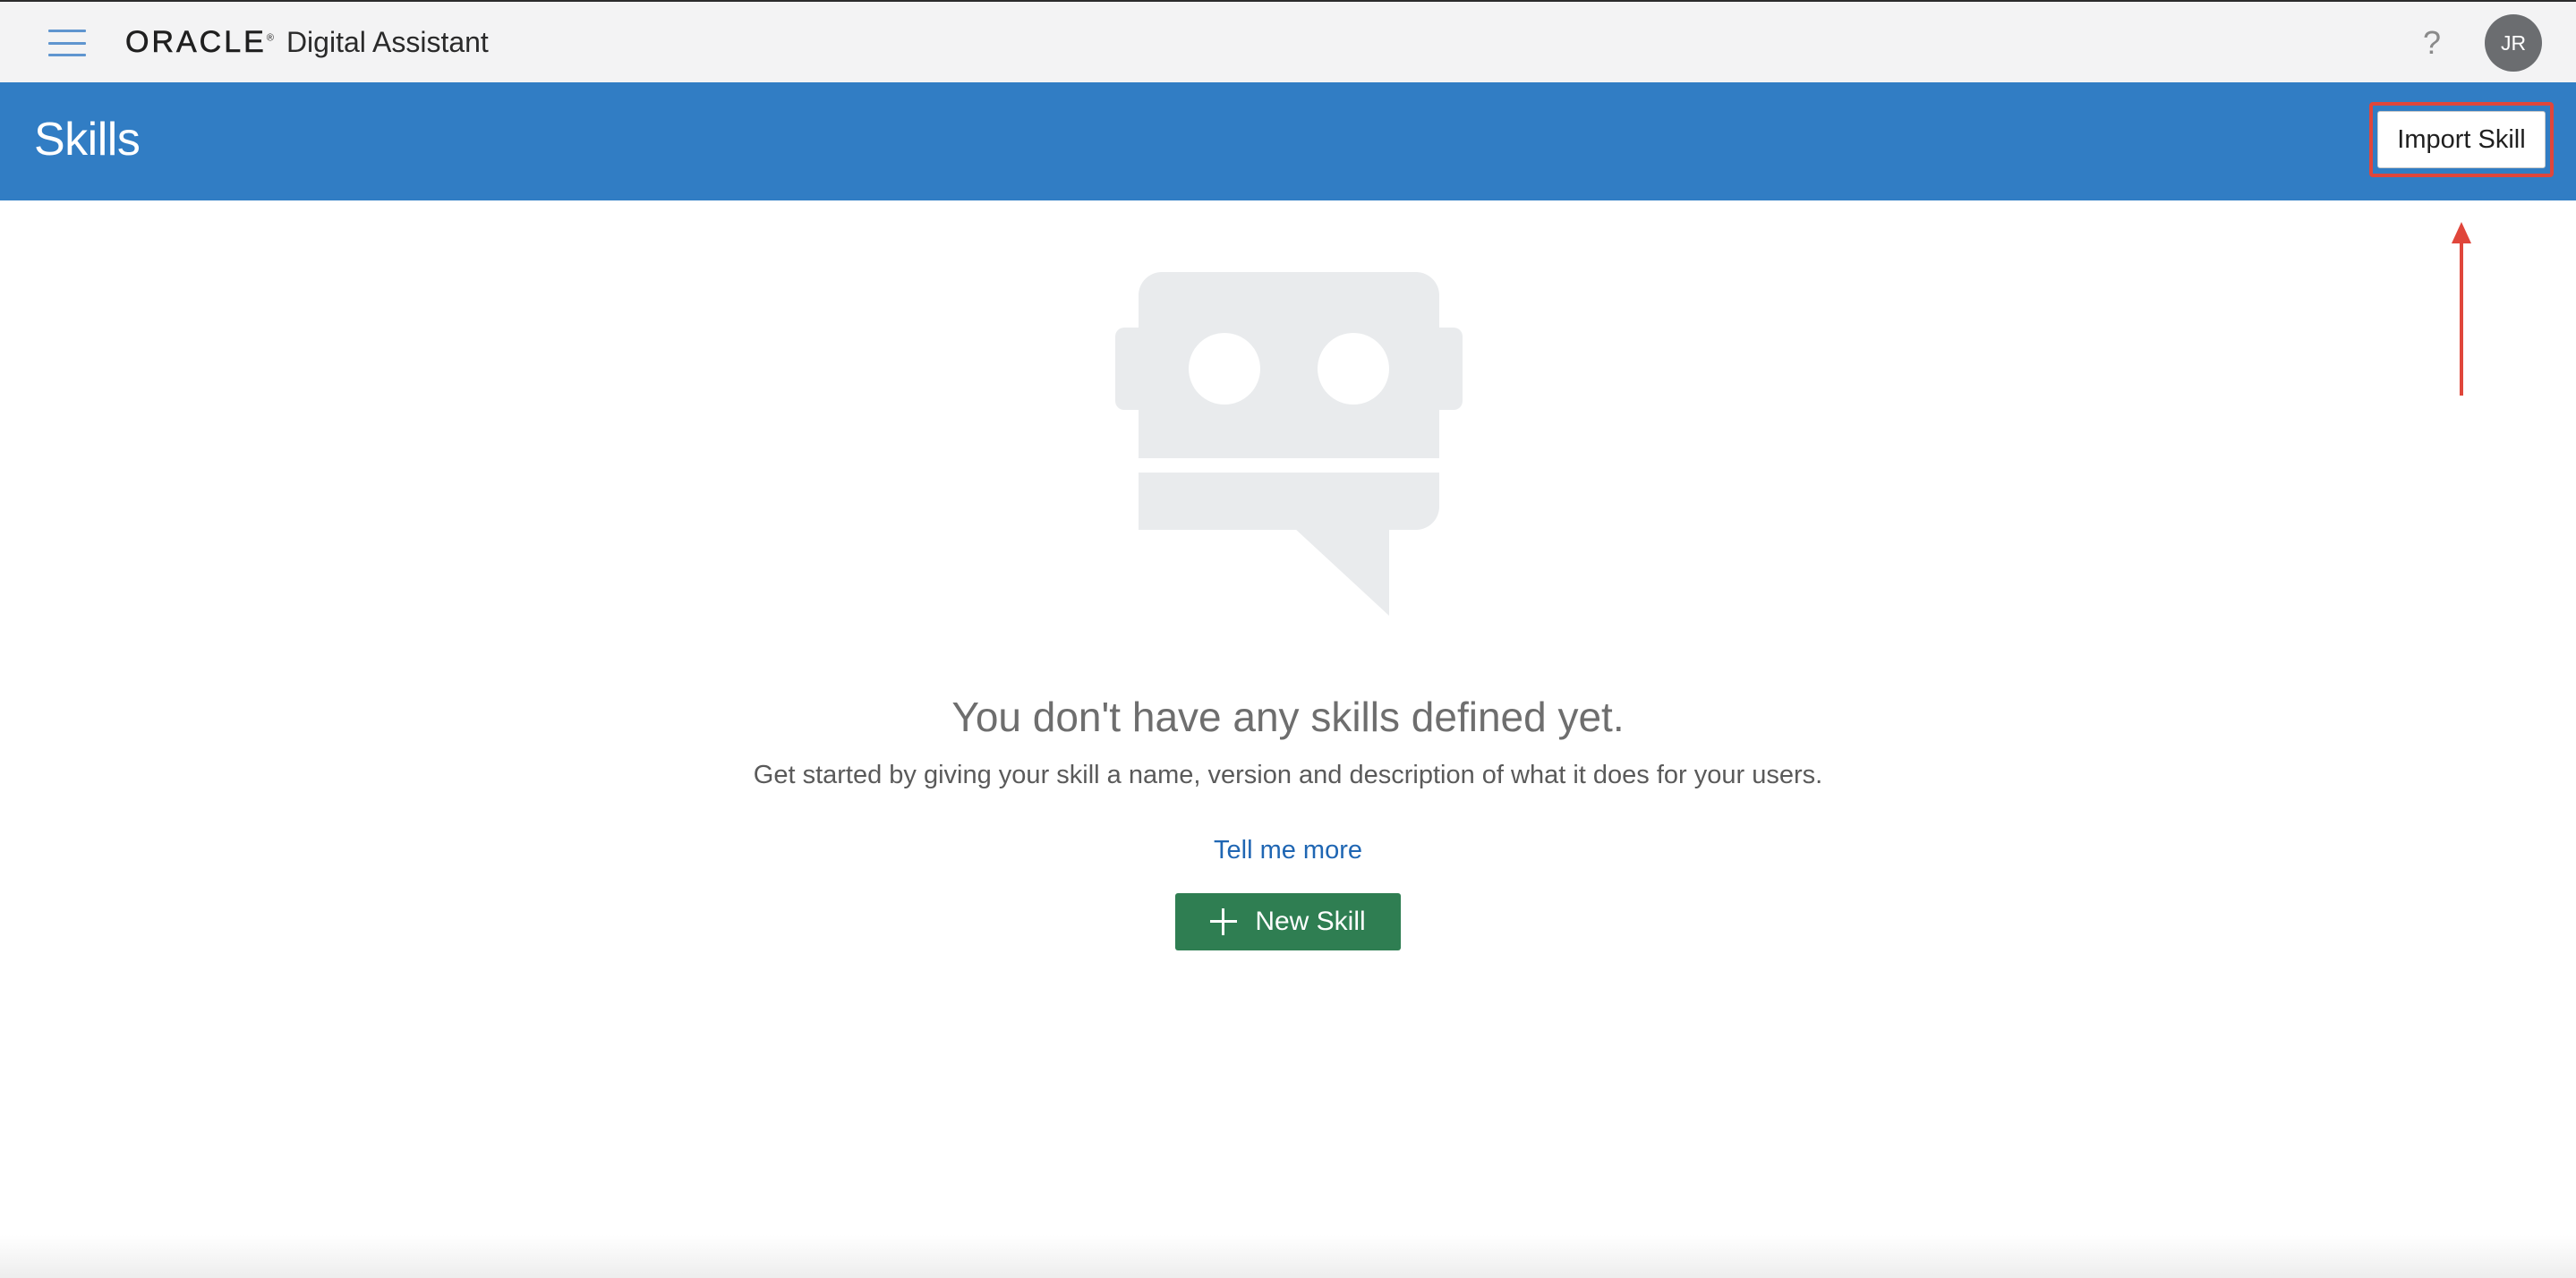  I want to click on chat-bot-icon, so click(1289, 444).